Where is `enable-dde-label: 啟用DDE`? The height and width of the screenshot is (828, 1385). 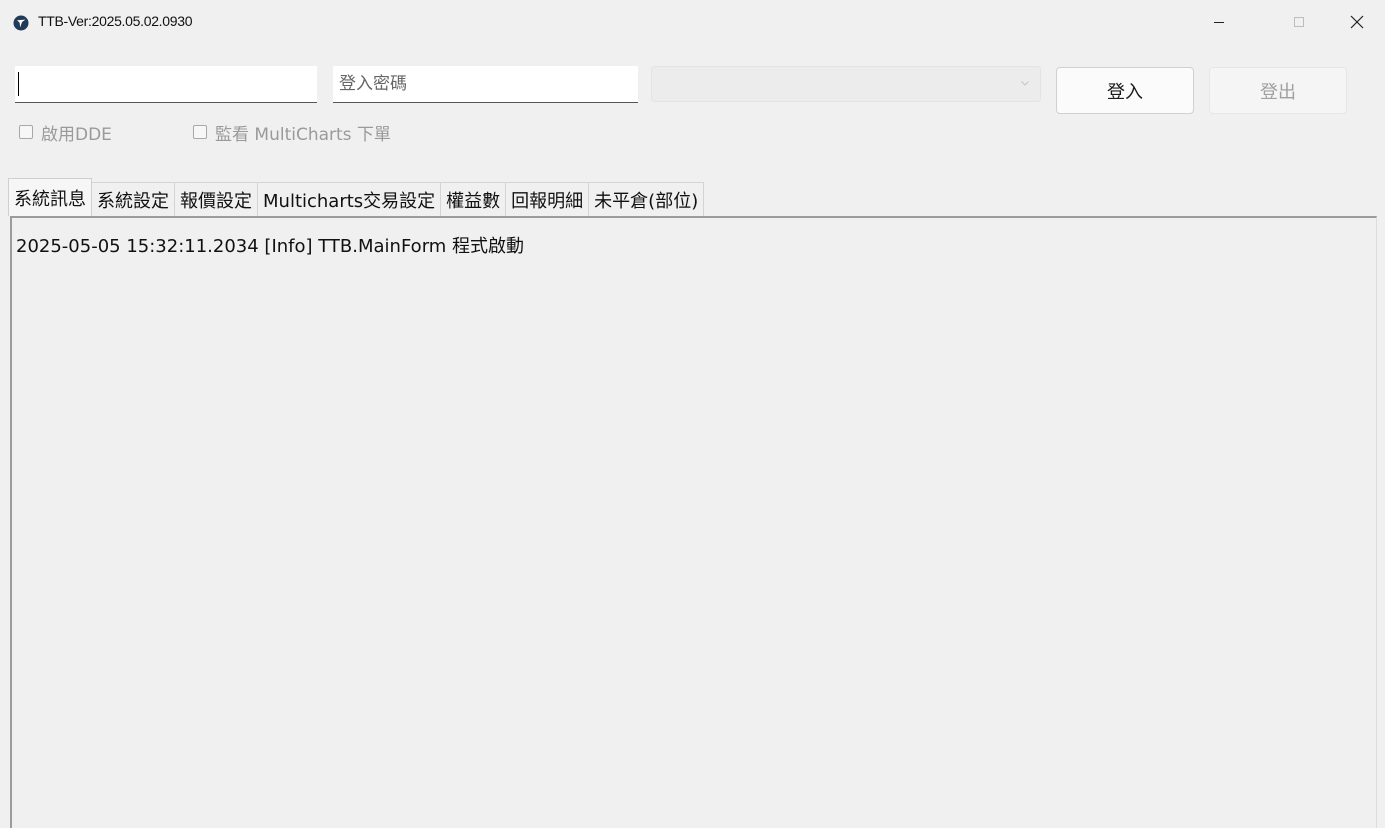 enable-dde-label: 啟用DDE is located at coordinates (76, 134).